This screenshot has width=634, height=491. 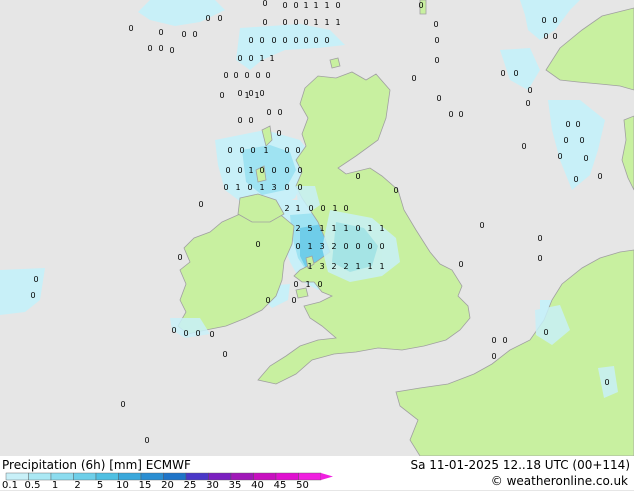 What do you see at coordinates (96, 465) in the screenshot?
I see `map-title: Precipitation (6h) [mm] ECMWF` at bounding box center [96, 465].